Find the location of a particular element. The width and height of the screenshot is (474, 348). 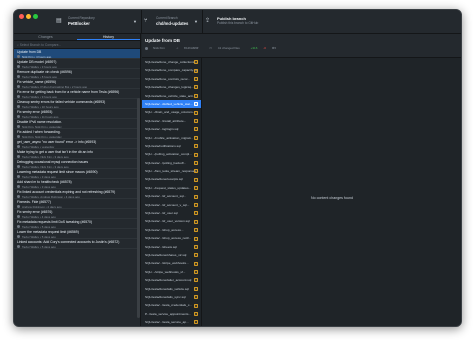

no-changes-message: No content changes found is located at coordinates (332, 198).